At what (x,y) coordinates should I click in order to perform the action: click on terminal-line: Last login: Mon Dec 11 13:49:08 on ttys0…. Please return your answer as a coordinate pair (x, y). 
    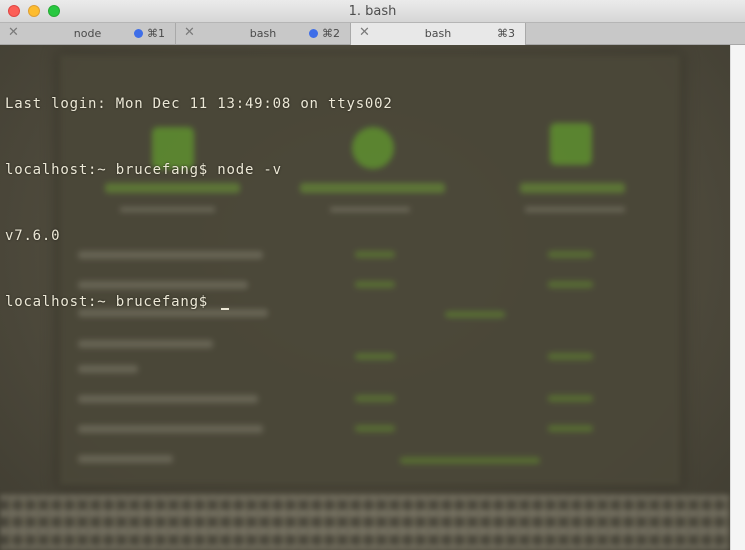
    Looking at the image, I should click on (199, 104).